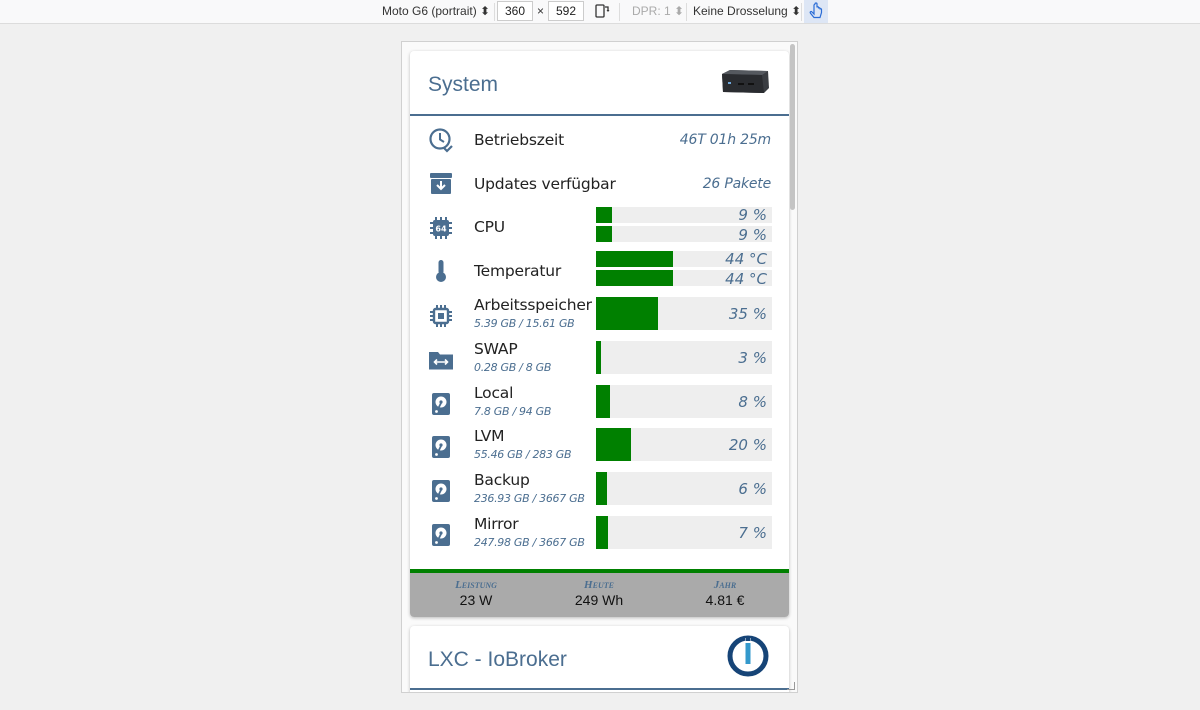  What do you see at coordinates (513, 411) in the screenshot?
I see `row-subtext: 7.8 GB / 94 GB` at bounding box center [513, 411].